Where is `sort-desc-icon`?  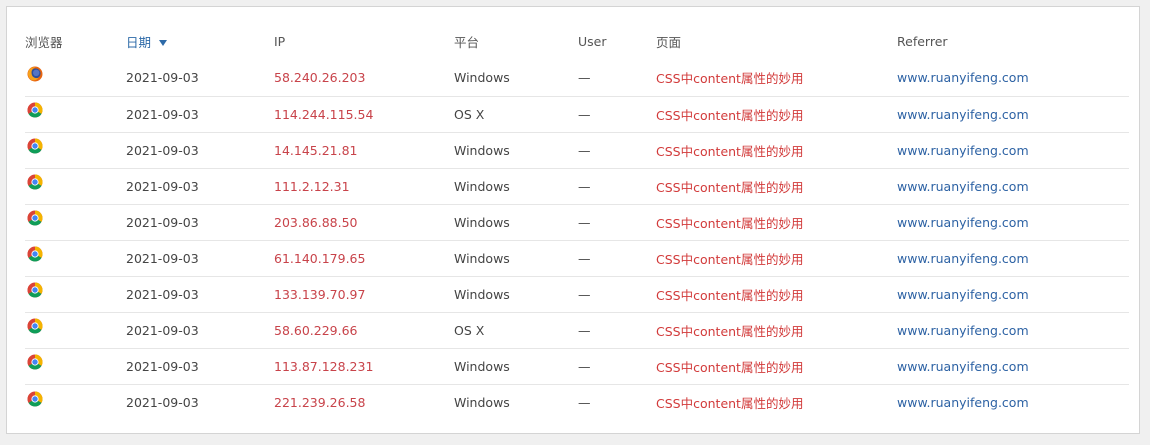 sort-desc-icon is located at coordinates (163, 43).